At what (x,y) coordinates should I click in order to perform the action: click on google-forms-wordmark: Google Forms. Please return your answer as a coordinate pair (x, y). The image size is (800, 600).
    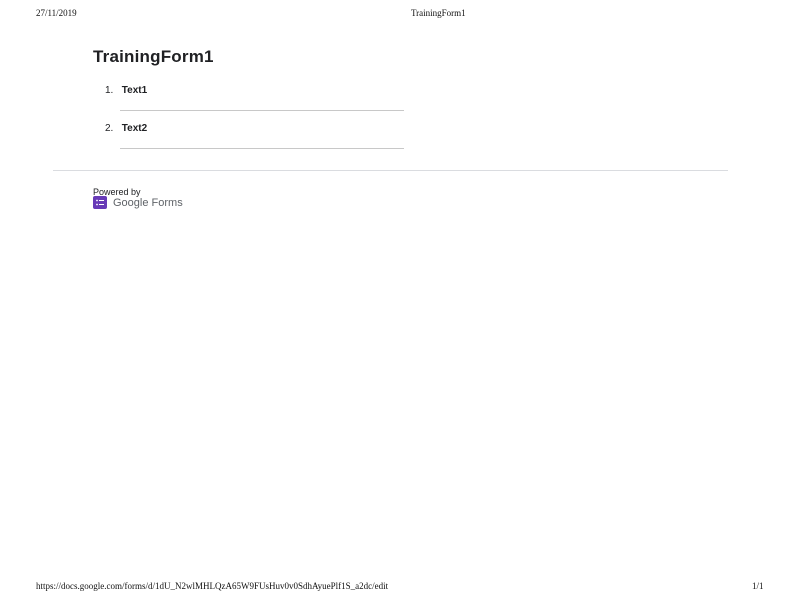
    Looking at the image, I should click on (148, 202).